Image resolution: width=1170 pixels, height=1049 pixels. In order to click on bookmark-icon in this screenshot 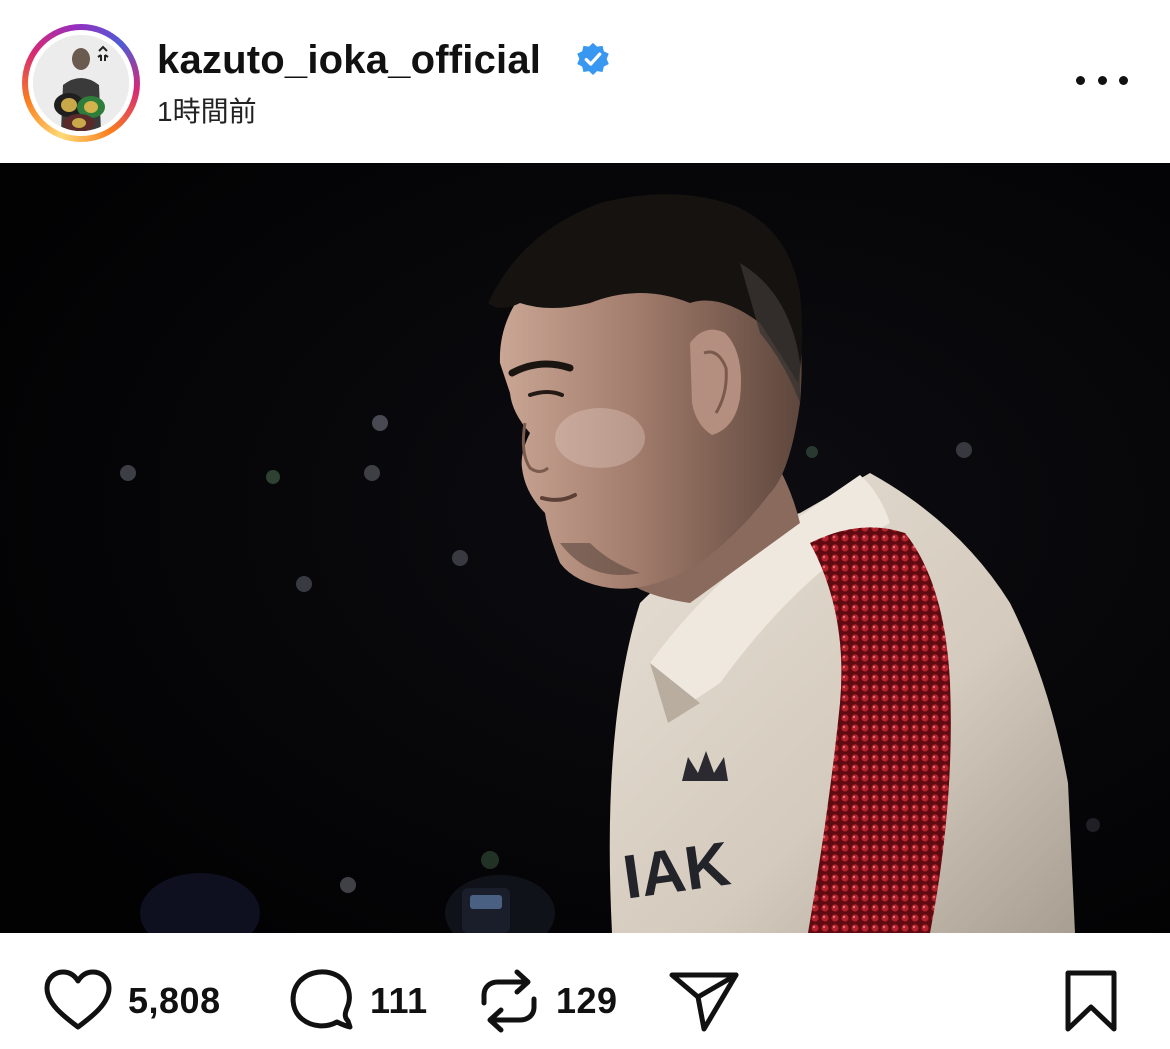, I will do `click(1091, 1001)`.